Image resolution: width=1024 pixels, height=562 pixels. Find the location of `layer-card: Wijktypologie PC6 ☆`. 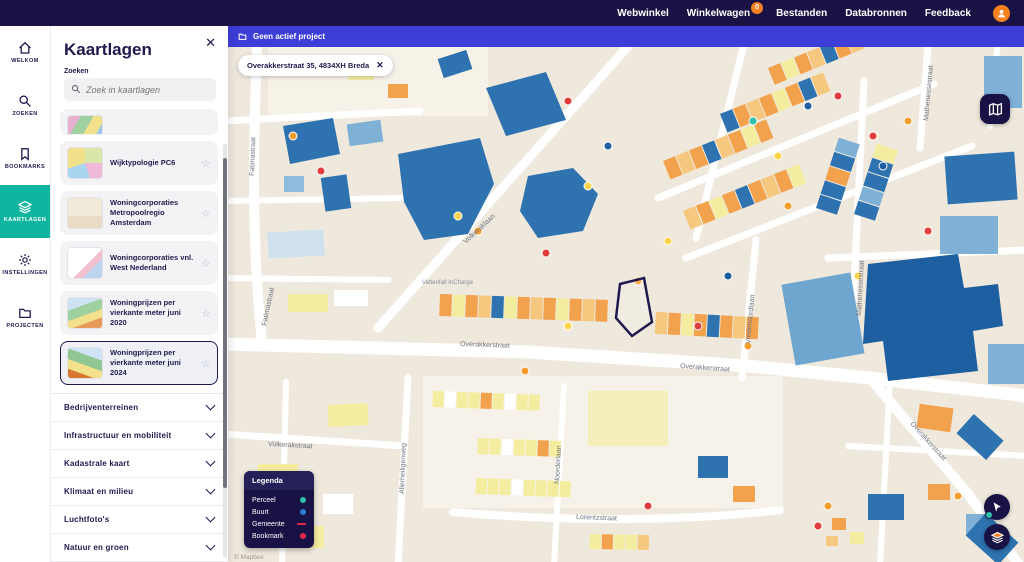

layer-card: Wijktypologie PC6 ☆ is located at coordinates (139, 163).